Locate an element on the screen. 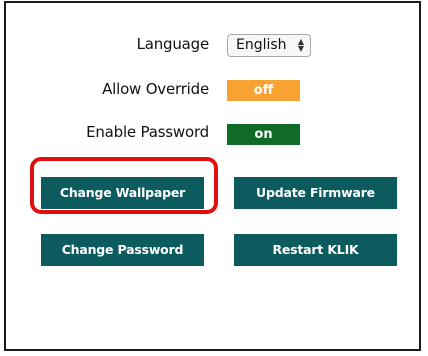 The image size is (428, 356). language-selected-value: English is located at coordinates (261, 45).